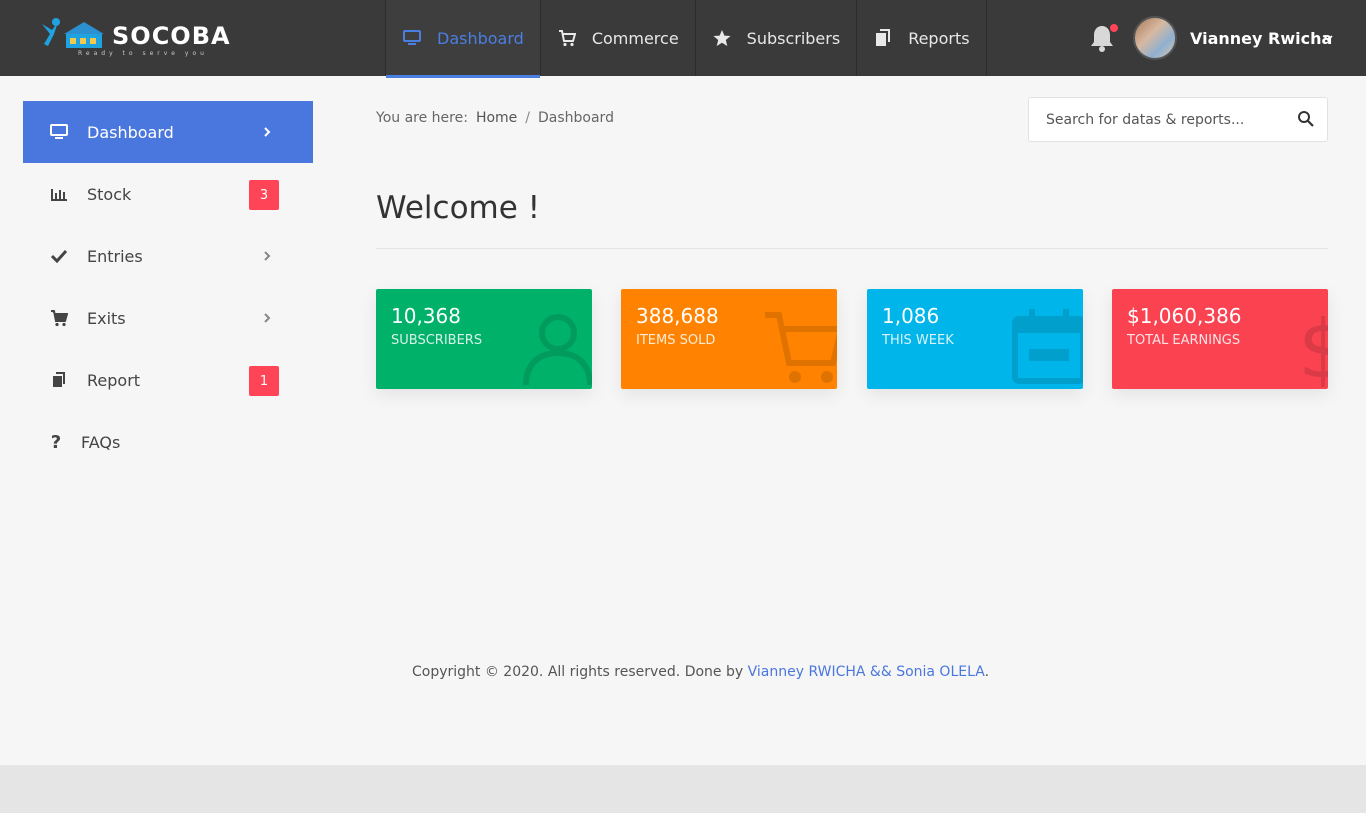  What do you see at coordinates (1328, 38) in the screenshot?
I see `chevron-down-icon` at bounding box center [1328, 38].